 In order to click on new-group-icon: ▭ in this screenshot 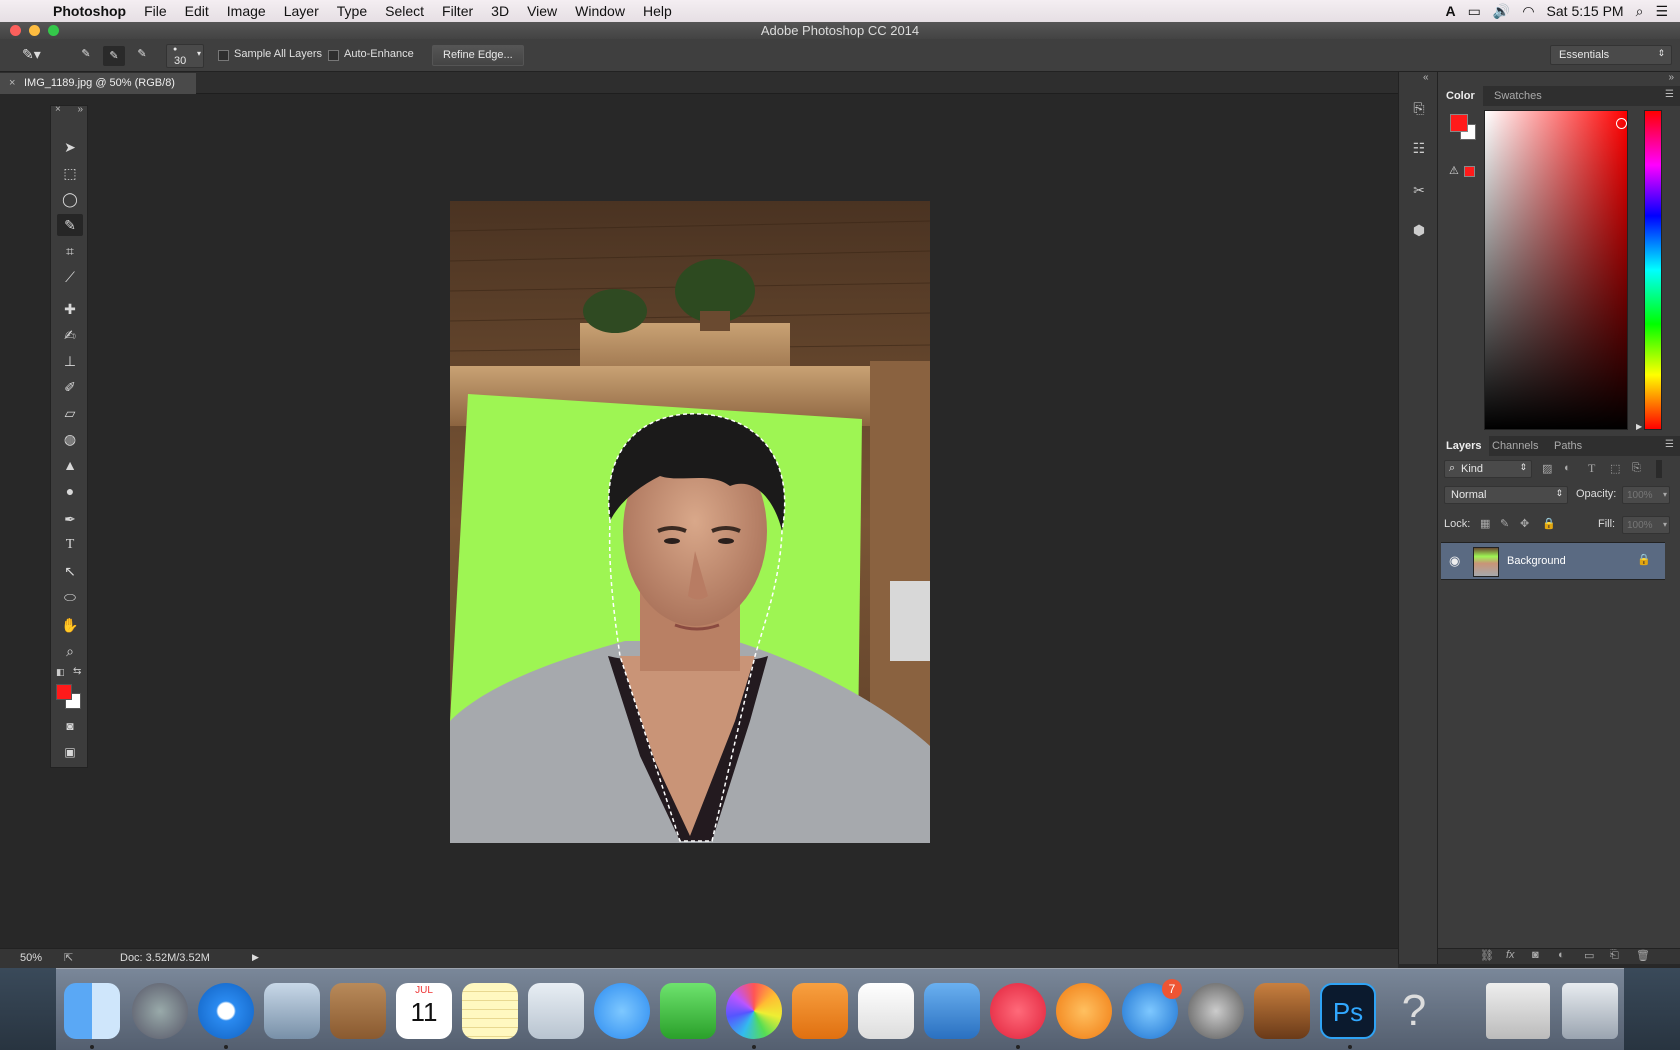, I will do `click(1589, 955)`.